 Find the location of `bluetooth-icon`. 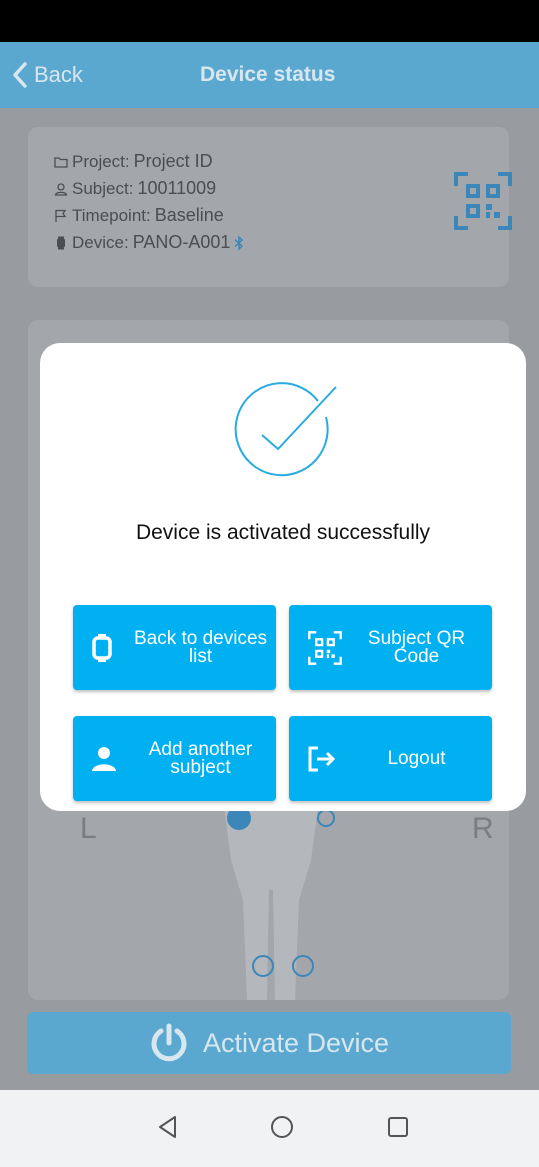

bluetooth-icon is located at coordinates (239, 242).